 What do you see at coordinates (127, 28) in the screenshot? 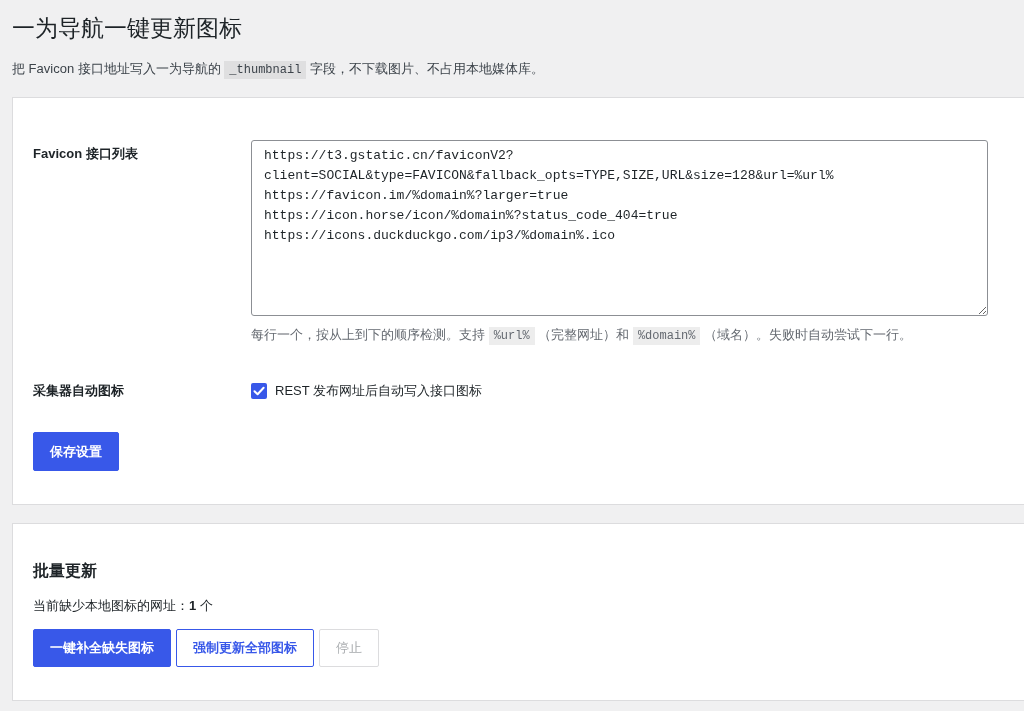
I see `page-title: 一为导航一键更新图标` at bounding box center [127, 28].